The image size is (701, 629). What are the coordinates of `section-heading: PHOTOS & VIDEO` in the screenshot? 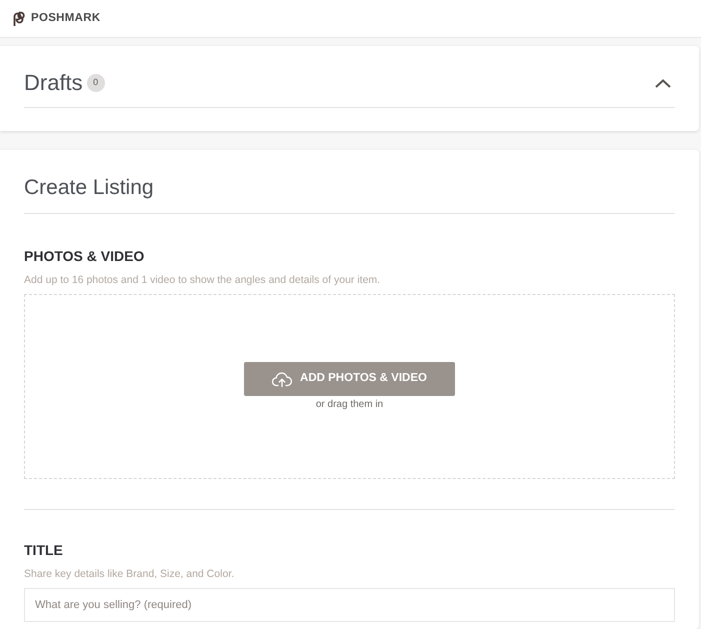 It's located at (85, 256).